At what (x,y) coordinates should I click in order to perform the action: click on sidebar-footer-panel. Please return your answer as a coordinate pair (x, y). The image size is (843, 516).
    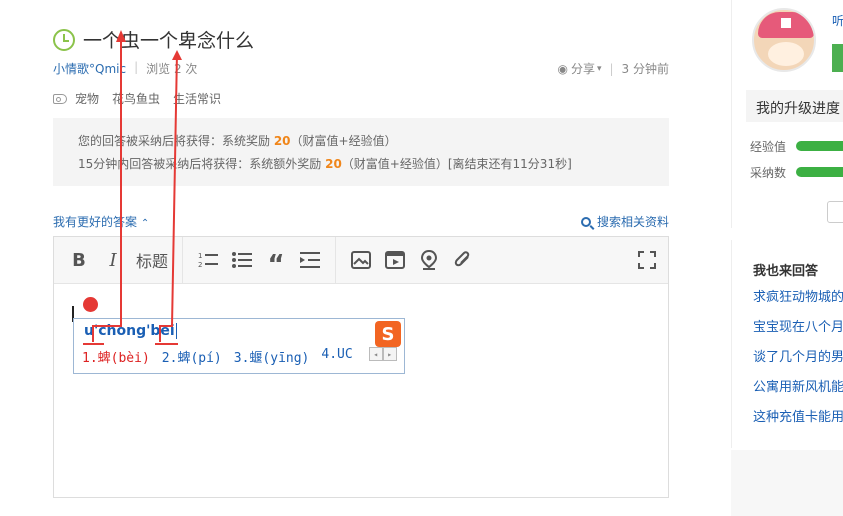
    Looking at the image, I should click on (787, 483).